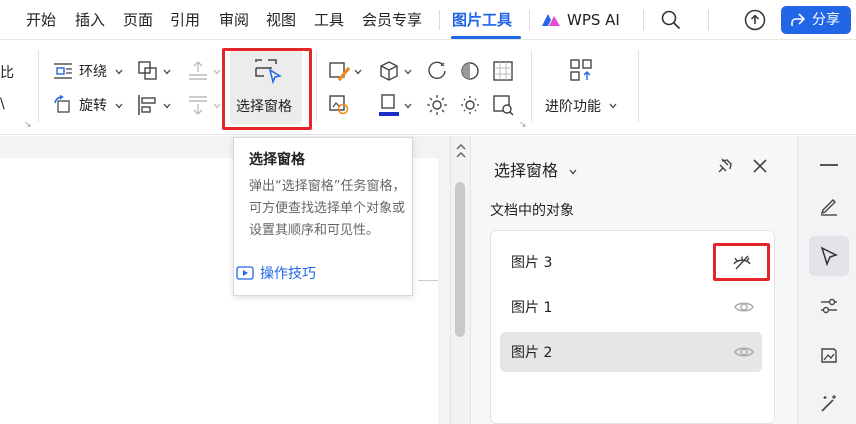  What do you see at coordinates (829, 356) in the screenshot?
I see `tool-image-button` at bounding box center [829, 356].